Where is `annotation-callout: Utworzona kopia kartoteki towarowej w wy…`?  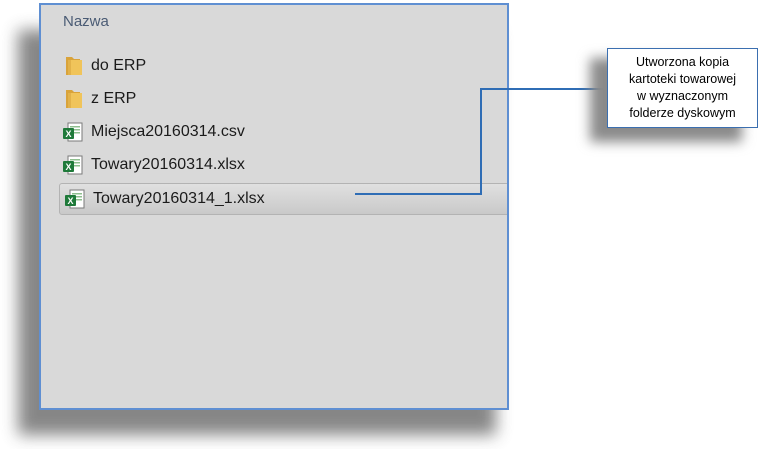
annotation-callout: Utworzona kopia kartoteki towarowej w wy… is located at coordinates (682, 88).